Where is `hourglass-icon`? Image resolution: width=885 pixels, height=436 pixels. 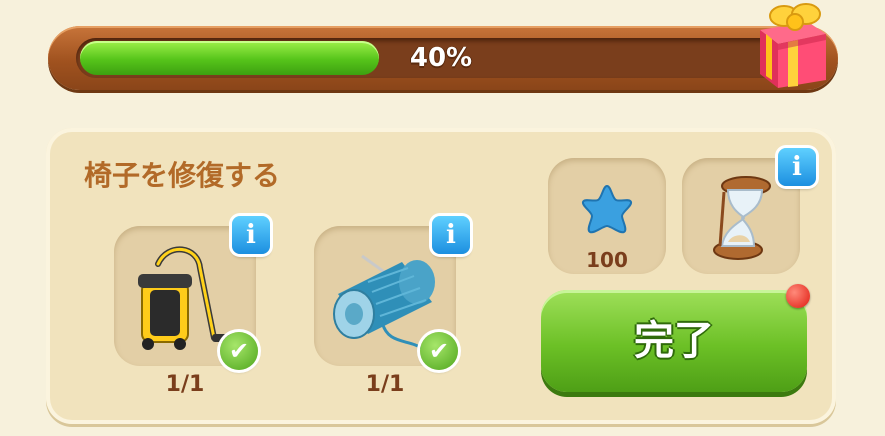 hourglass-icon is located at coordinates (742, 218).